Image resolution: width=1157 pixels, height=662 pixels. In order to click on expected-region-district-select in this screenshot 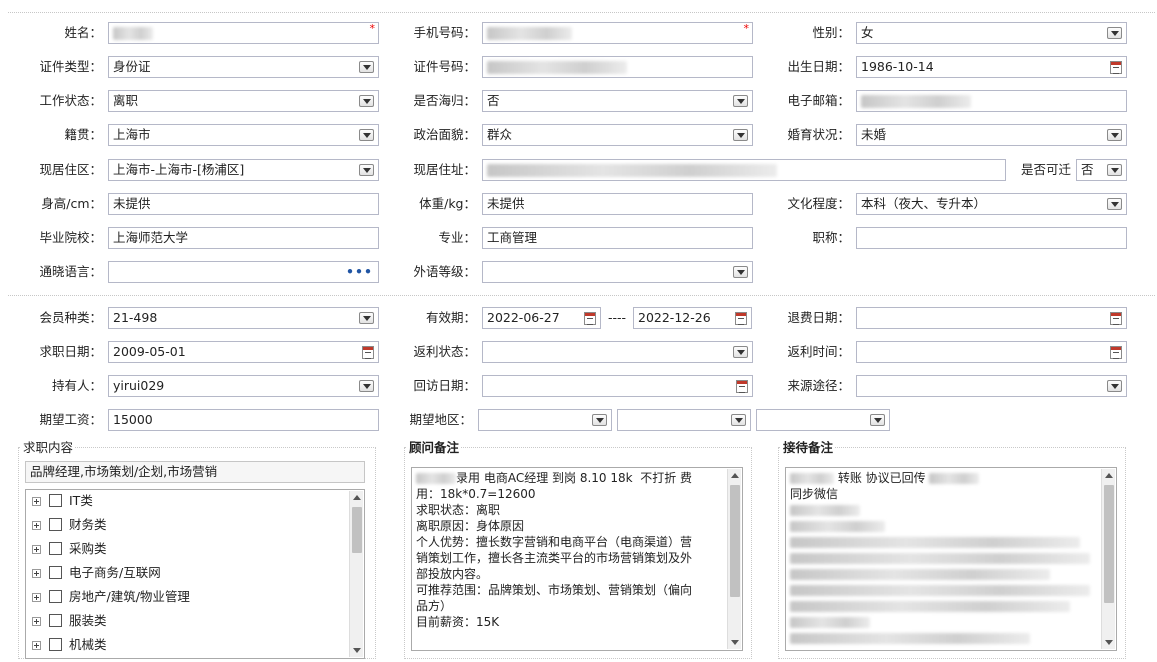, I will do `click(823, 420)`.